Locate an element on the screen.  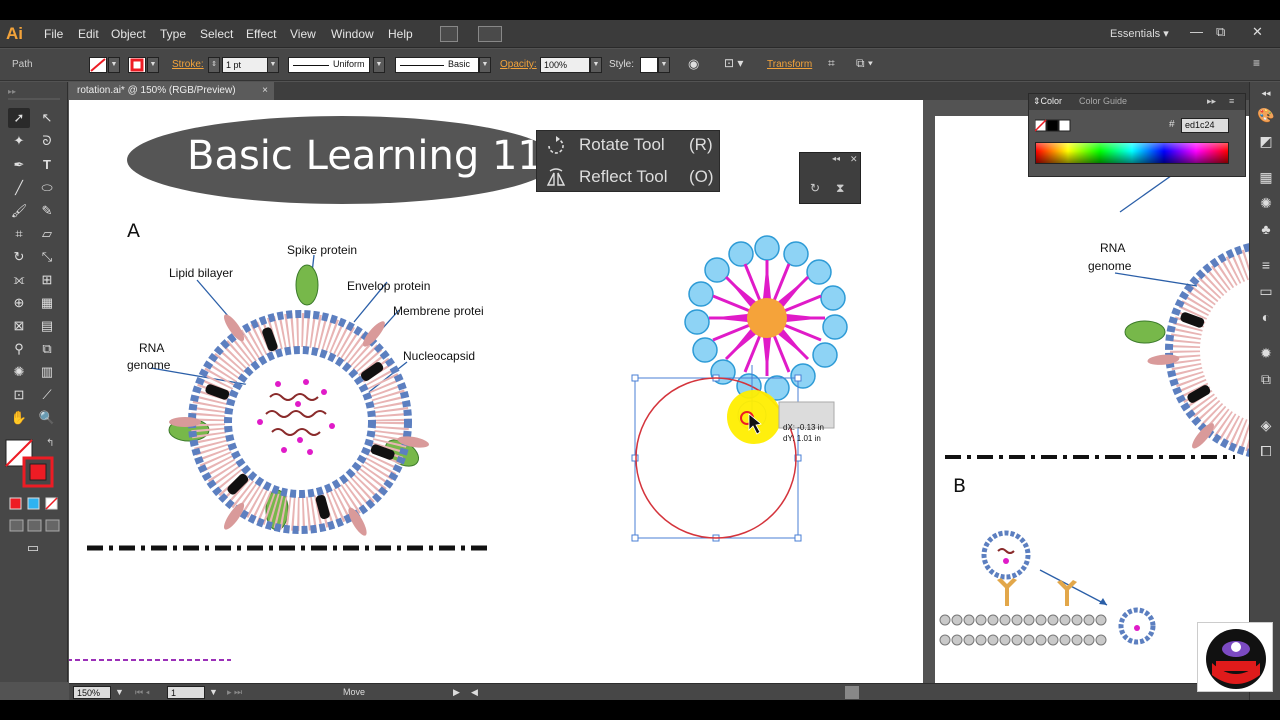
opacity-field: 100% is located at coordinates (565, 65).